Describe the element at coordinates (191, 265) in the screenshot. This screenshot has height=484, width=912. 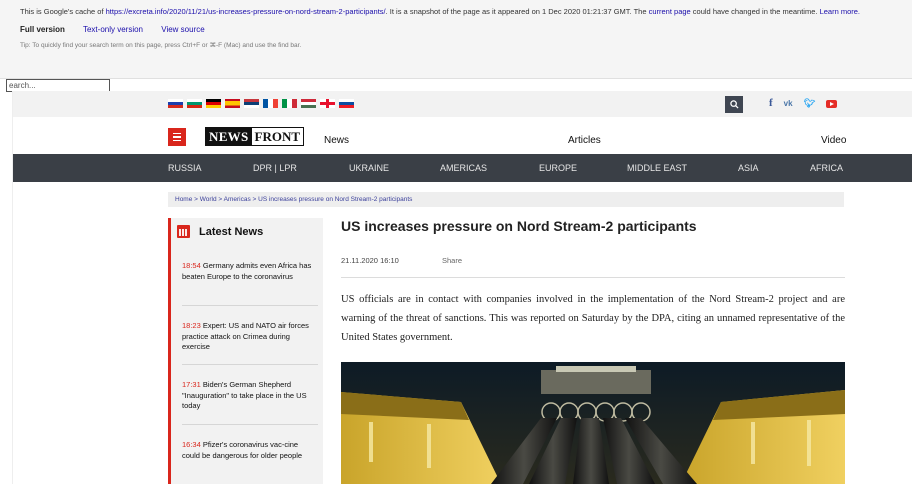
I see `news-time: 18:54` at that location.